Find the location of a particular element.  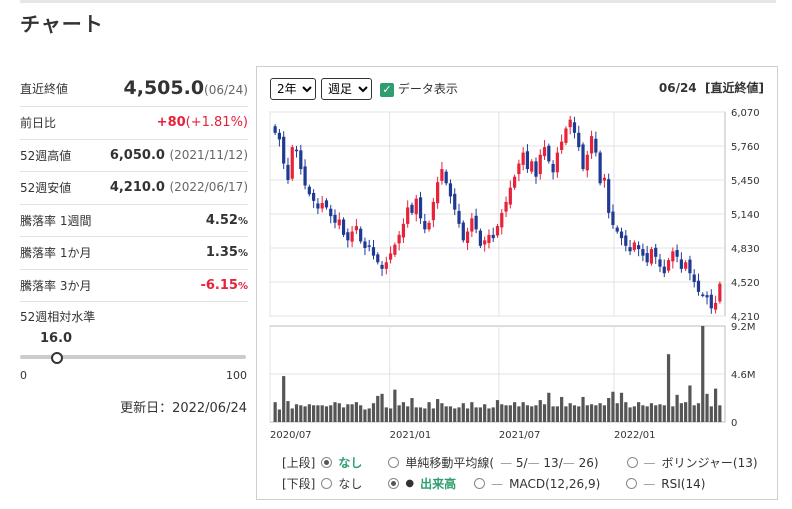

updated-date: 更新日：2022/06/24 is located at coordinates (183, 408).